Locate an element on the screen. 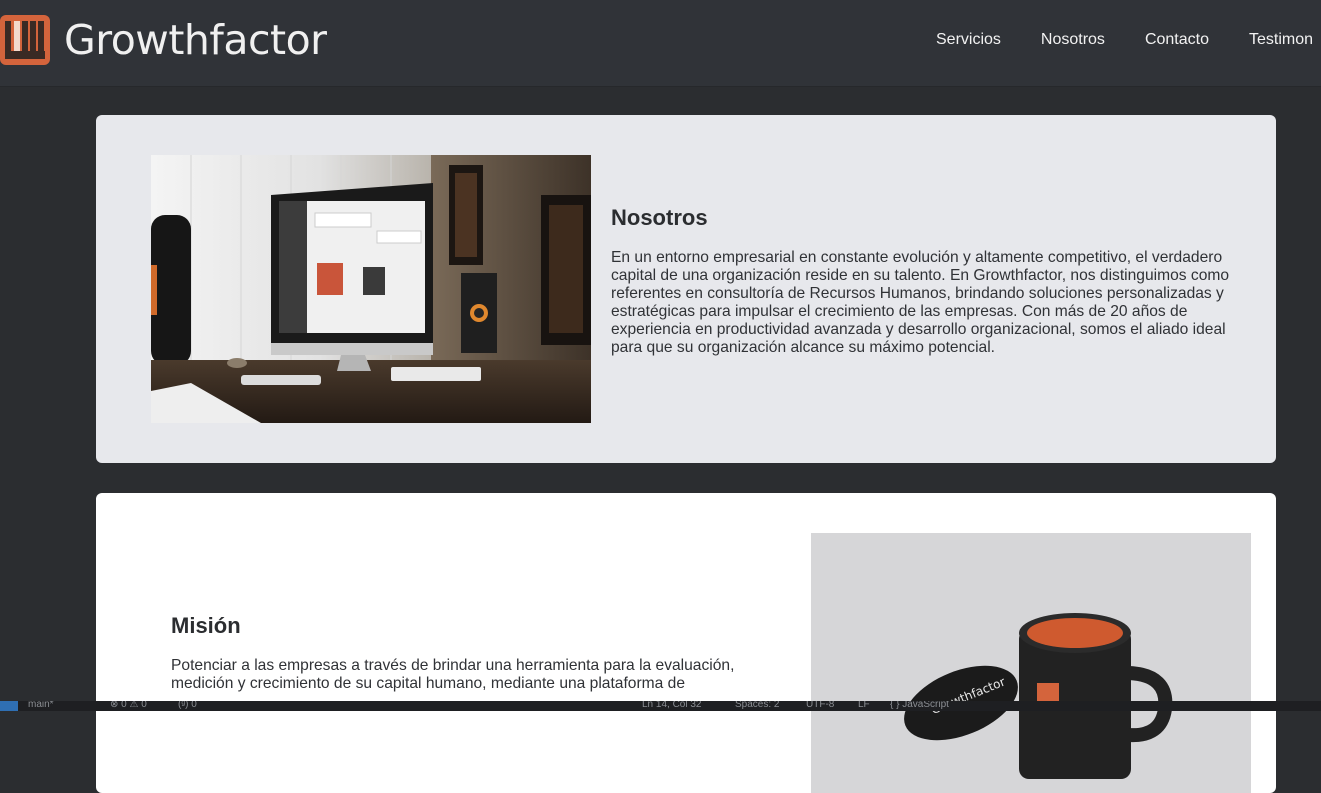  desk-computer-photo is located at coordinates (371, 289).